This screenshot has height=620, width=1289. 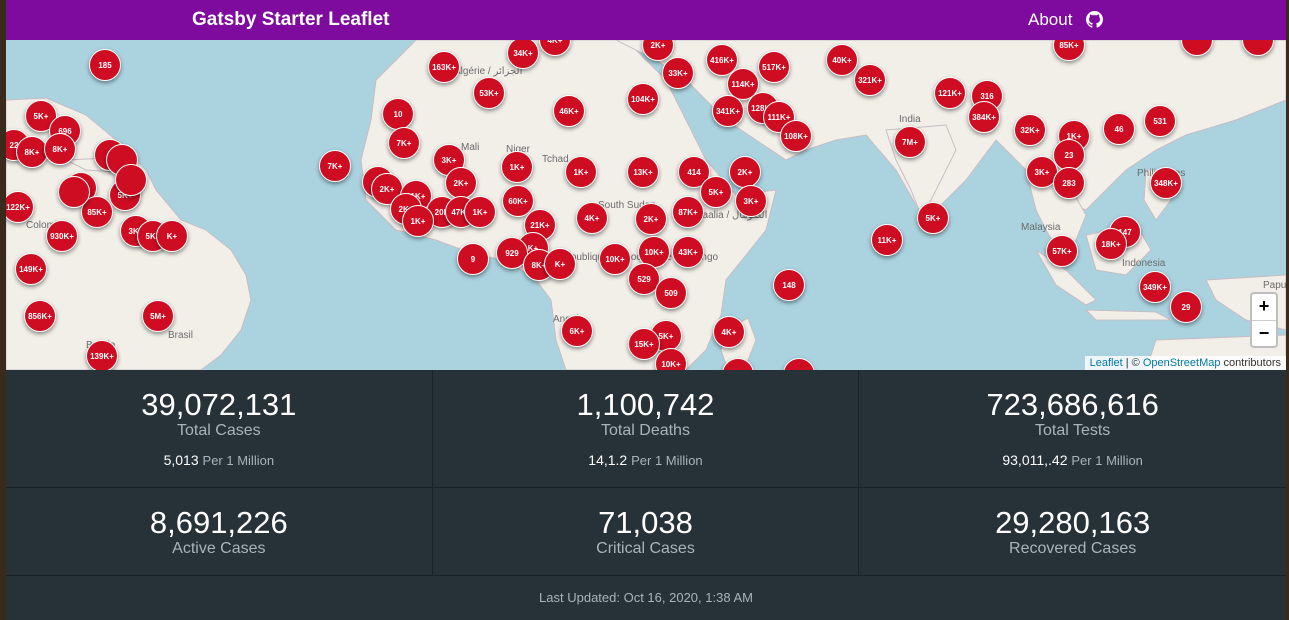 I want to click on case-cluster-marker: 57K+, so click(x=1062, y=251).